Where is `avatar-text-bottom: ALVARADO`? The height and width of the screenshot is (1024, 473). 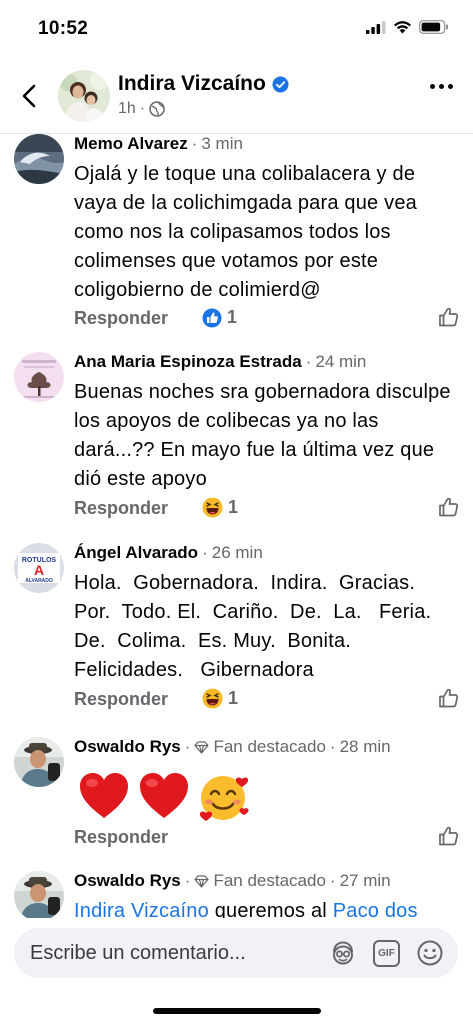
avatar-text-bottom: ALVARADO is located at coordinates (39, 581).